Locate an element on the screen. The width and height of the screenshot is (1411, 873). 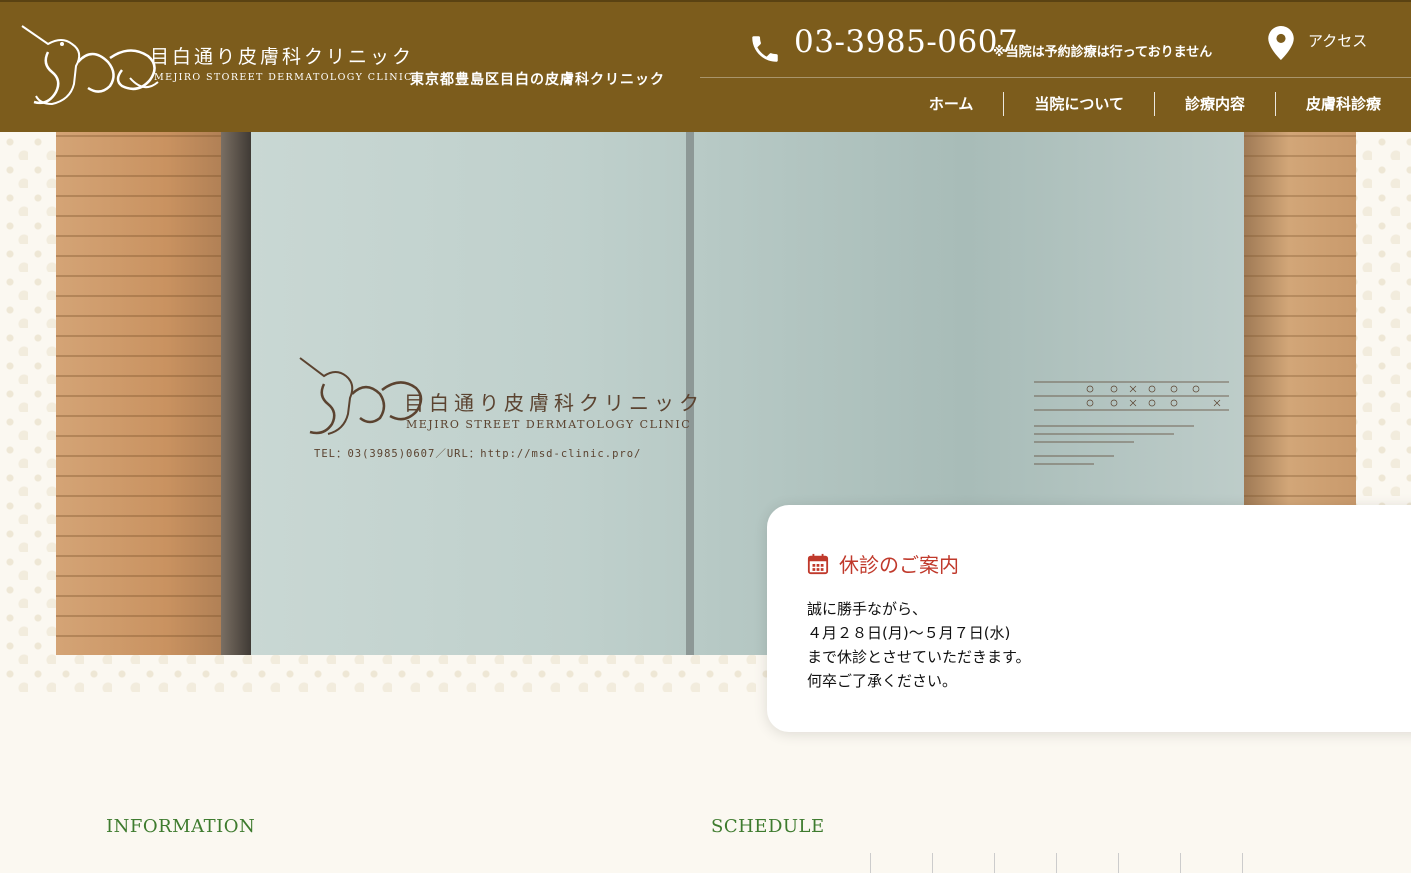
map-pin-icon is located at coordinates (1281, 43).